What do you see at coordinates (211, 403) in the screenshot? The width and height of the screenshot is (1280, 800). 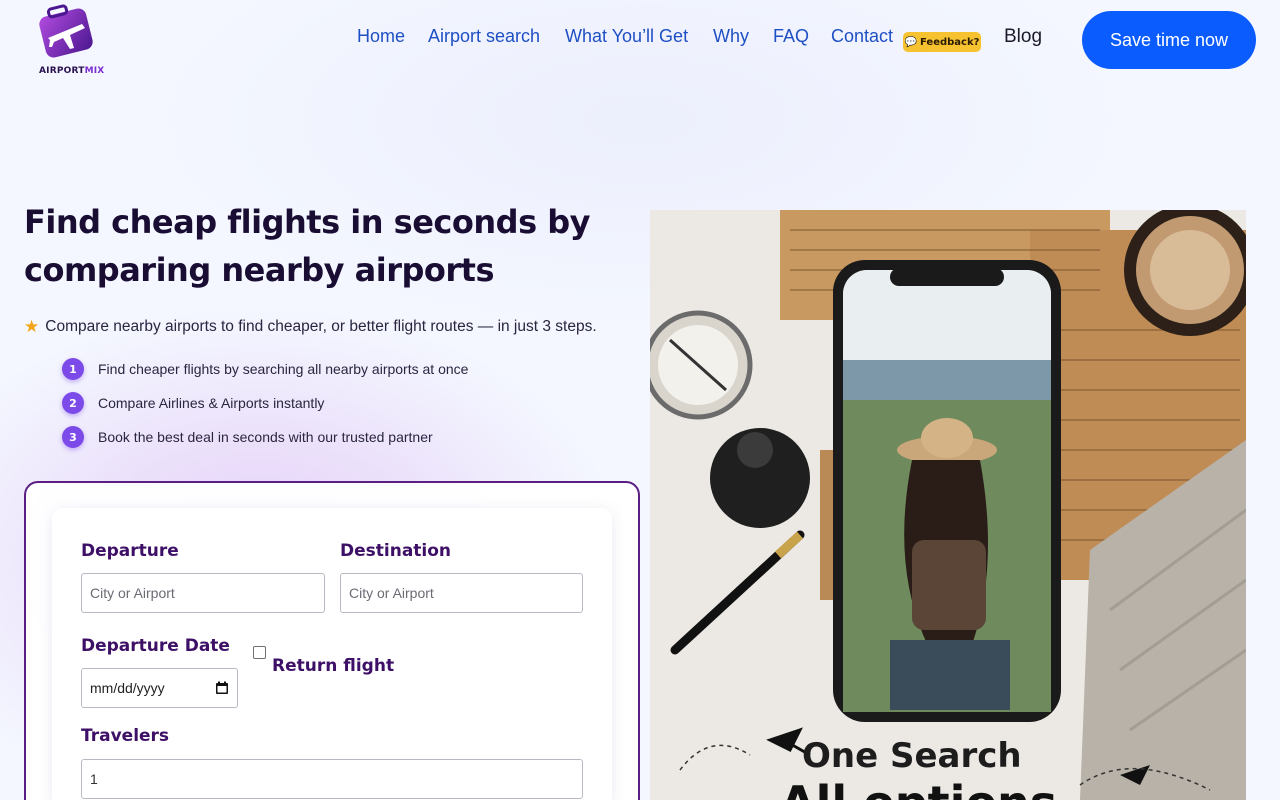 I see `step-text: Compare Airlines & Airports instantly` at bounding box center [211, 403].